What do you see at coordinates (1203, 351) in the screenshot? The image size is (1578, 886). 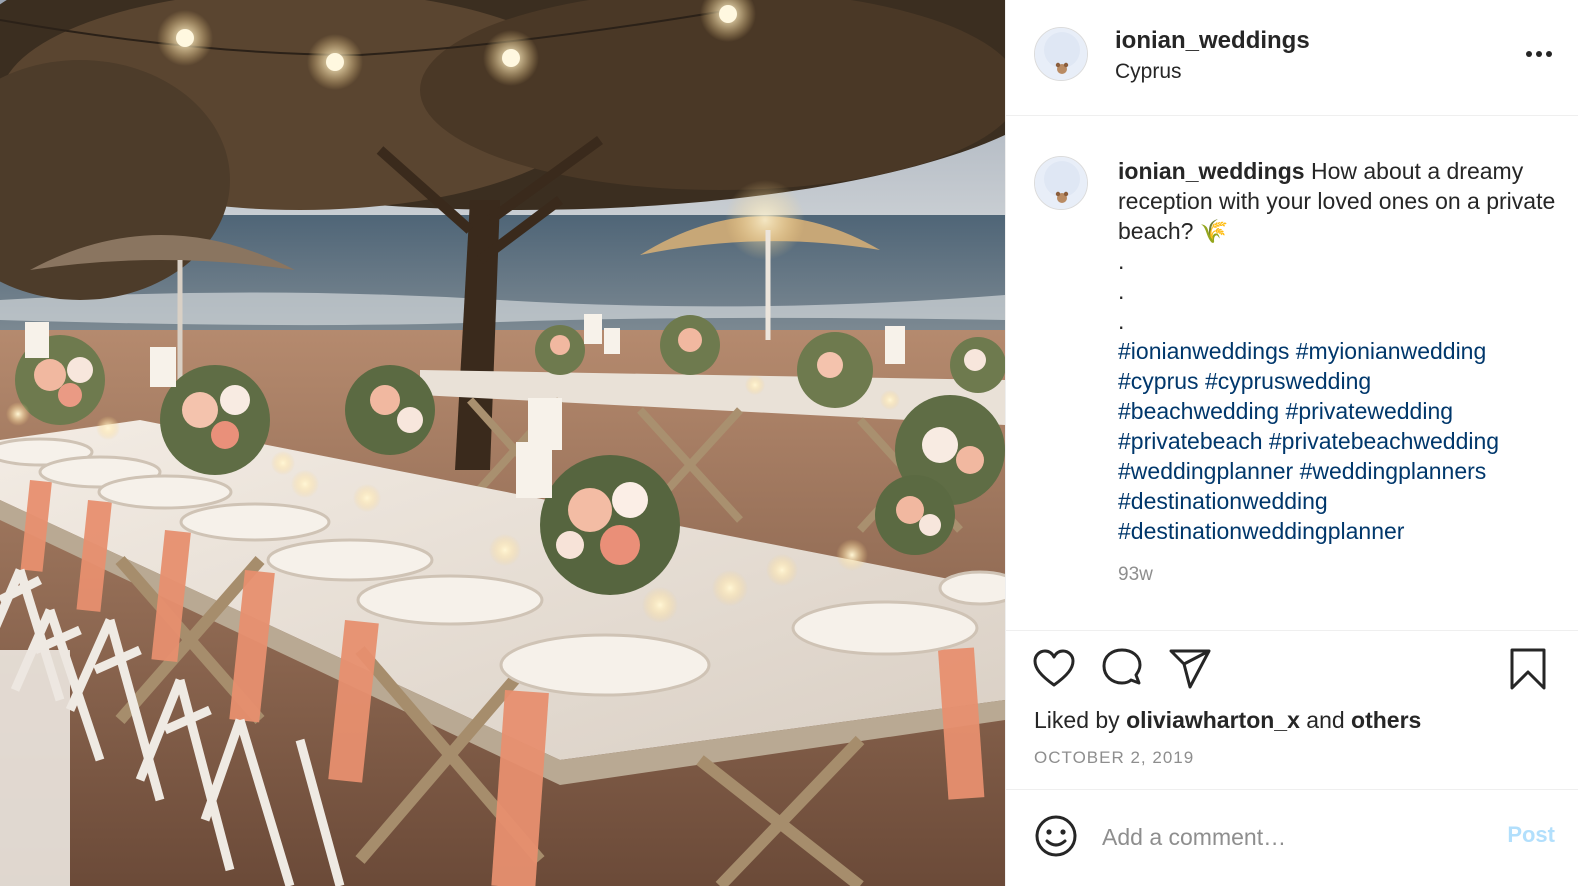 I see `hashtag-link: #ionianweddings` at bounding box center [1203, 351].